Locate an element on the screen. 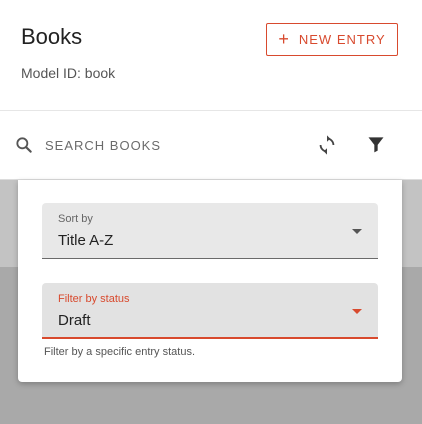 The width and height of the screenshot is (422, 424). sort-by-label: Sort by is located at coordinates (75, 219).